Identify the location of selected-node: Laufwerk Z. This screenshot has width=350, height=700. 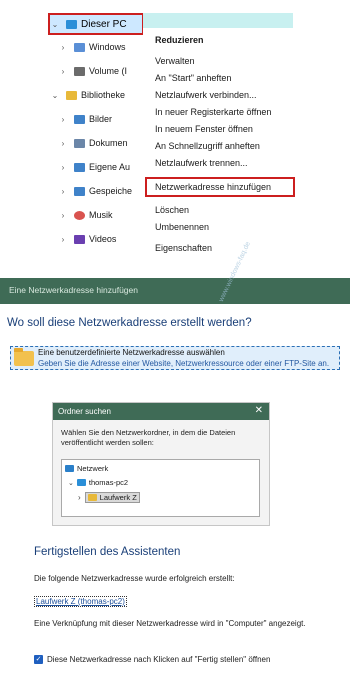
(112, 497).